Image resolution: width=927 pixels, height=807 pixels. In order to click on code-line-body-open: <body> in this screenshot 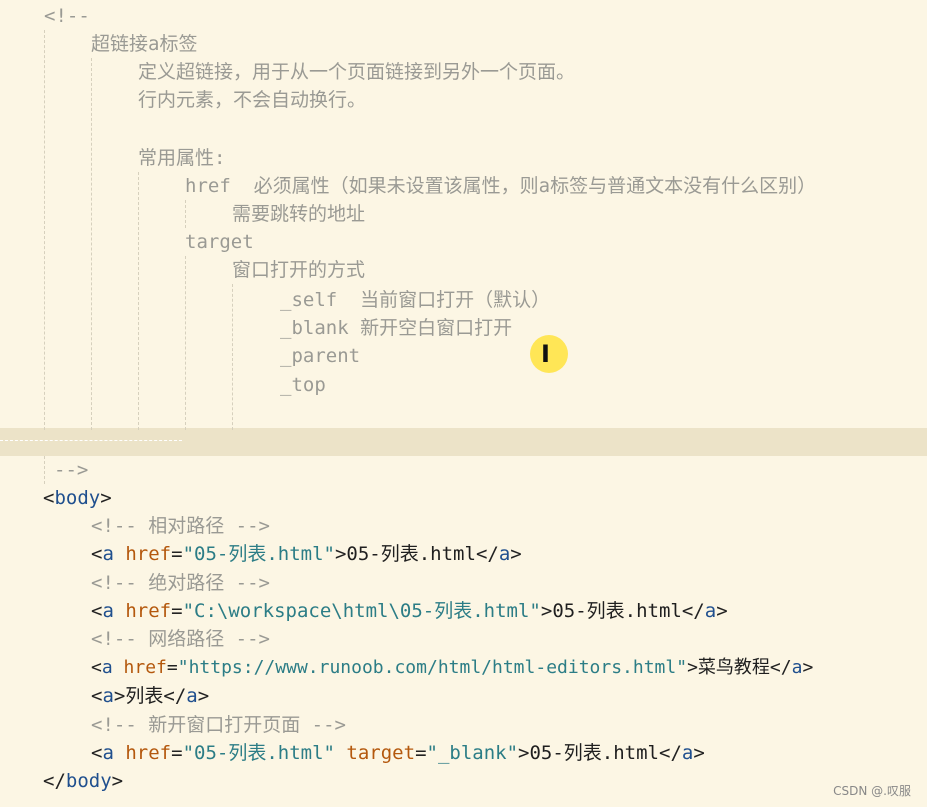, I will do `click(56, 498)`.